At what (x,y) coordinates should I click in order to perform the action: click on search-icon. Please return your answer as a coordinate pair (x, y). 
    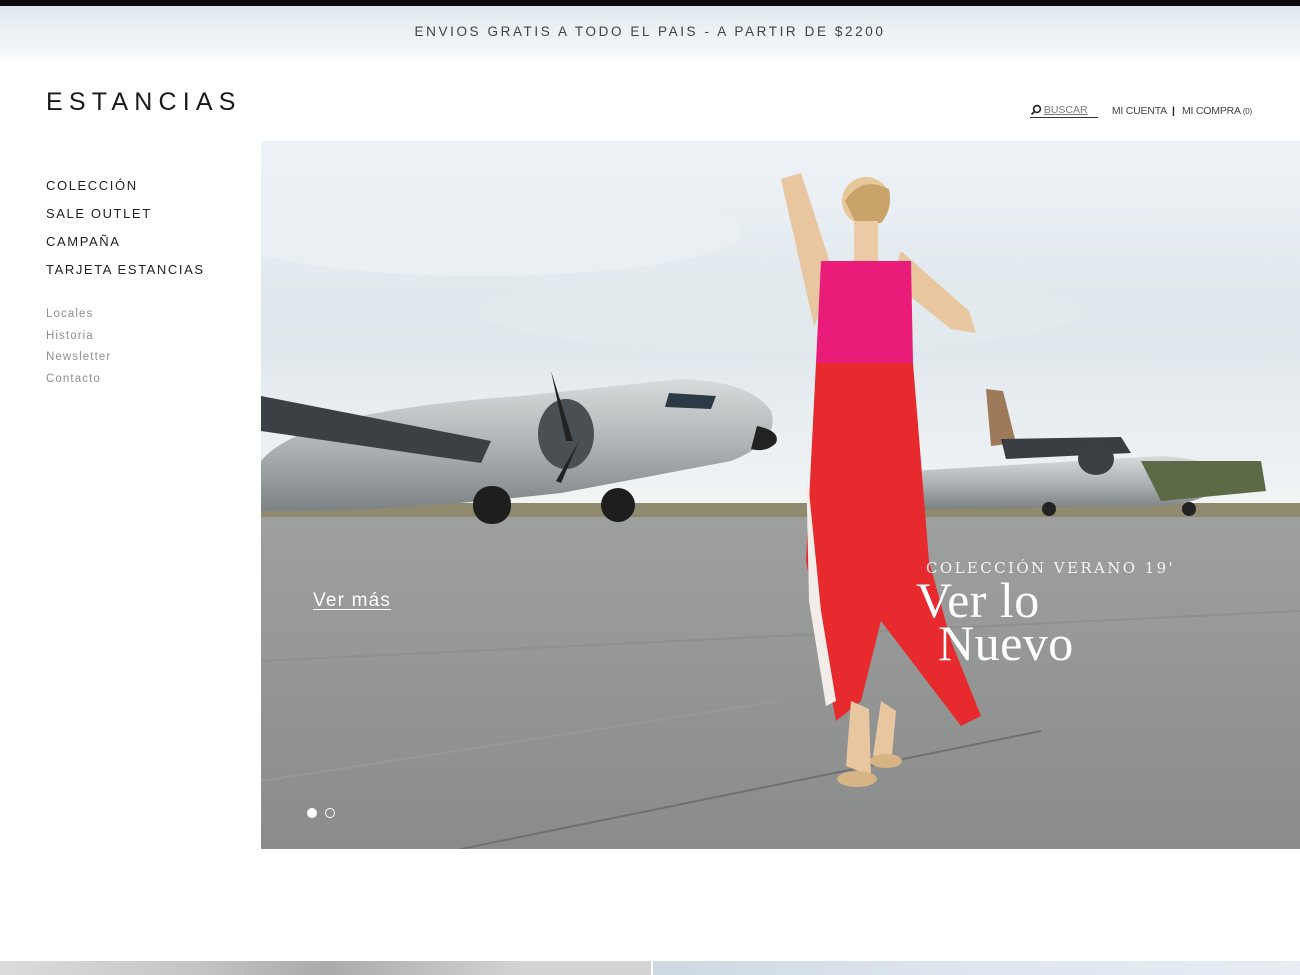
    Looking at the image, I should click on (1036, 110).